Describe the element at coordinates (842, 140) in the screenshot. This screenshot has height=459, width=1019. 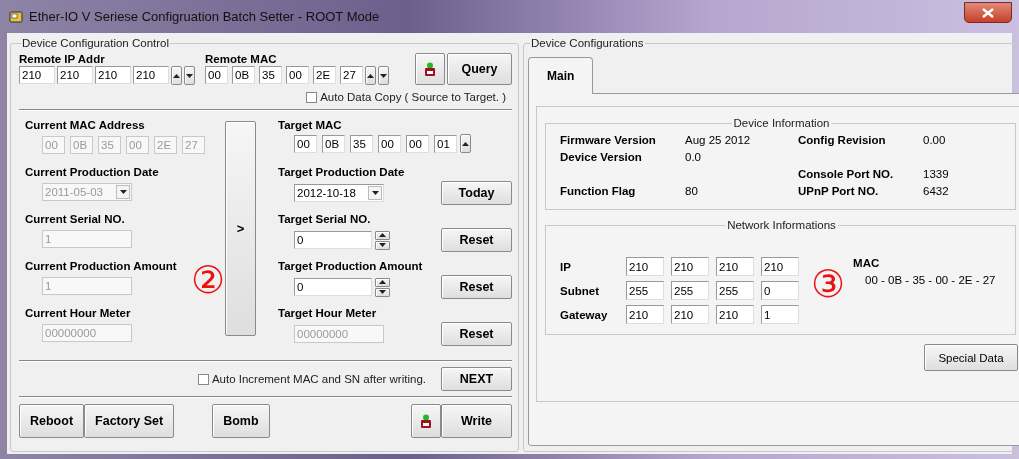
I see `info-label: Config Revision` at that location.